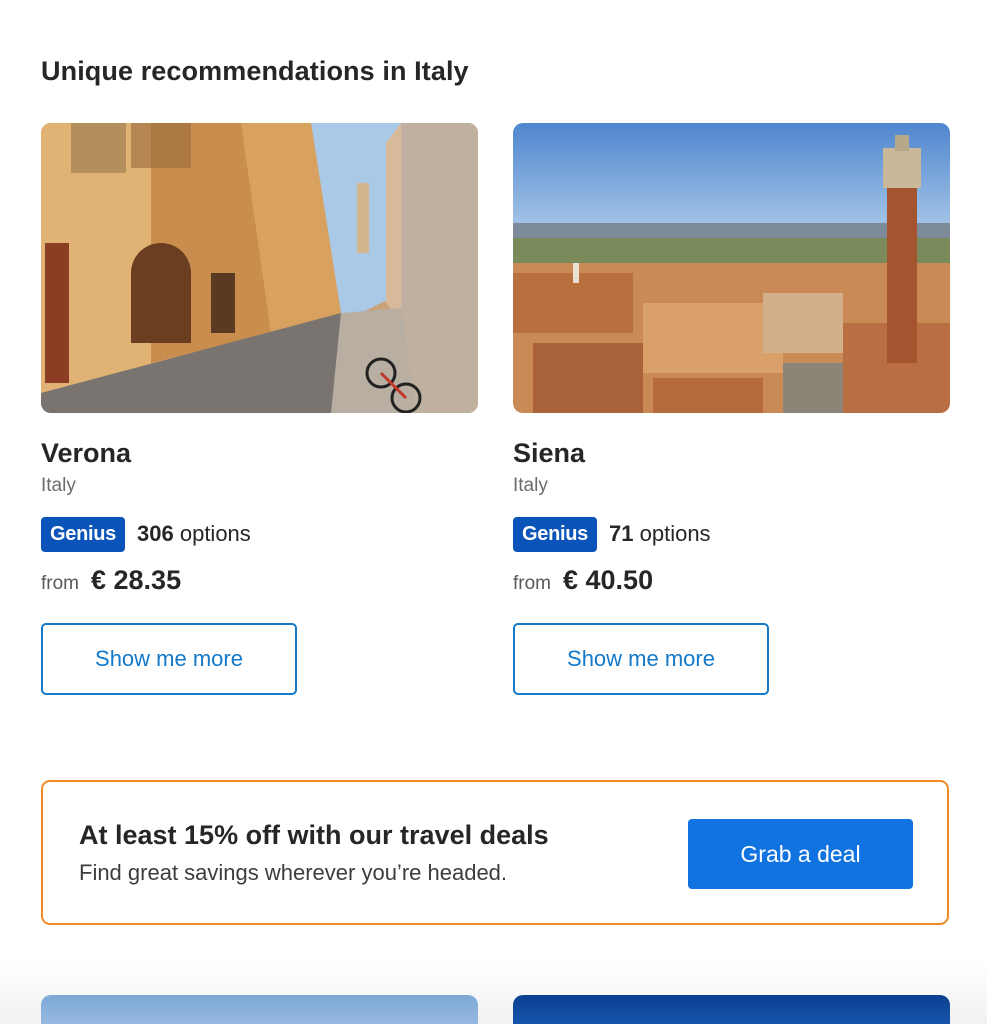 Image resolution: width=987 pixels, height=1024 pixels. What do you see at coordinates (731, 534) in the screenshot?
I see `options-row: Genius 71 options` at bounding box center [731, 534].